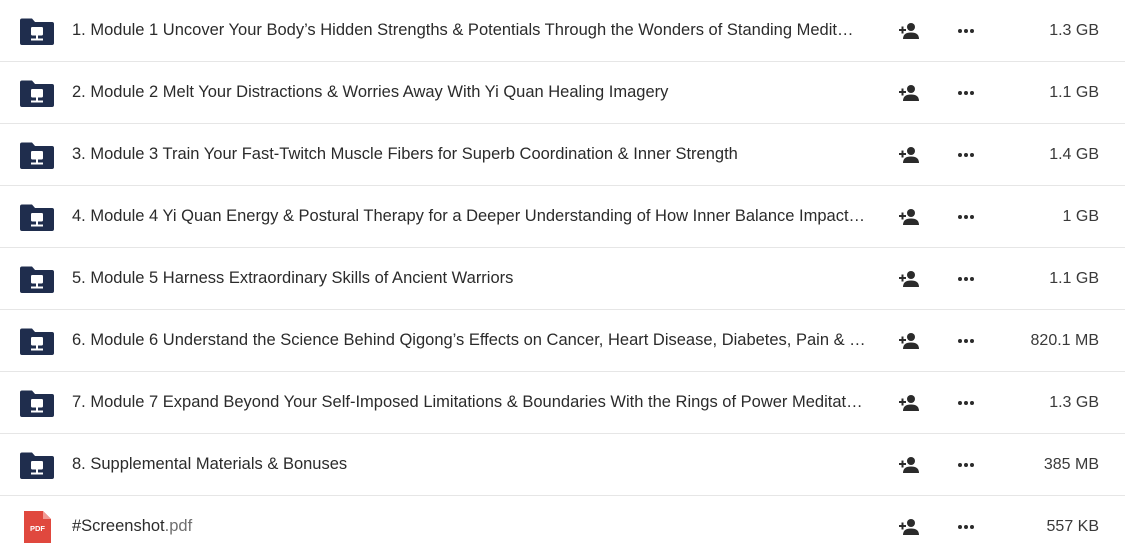 The width and height of the screenshot is (1125, 557). I want to click on item-size: 557 KB, so click(1072, 526).